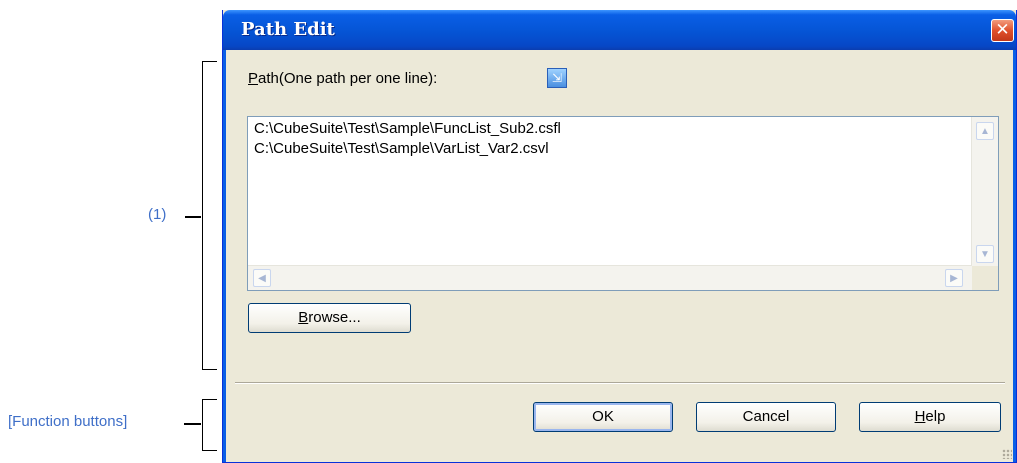 The image size is (1017, 463). I want to click on help-hotkey: H, so click(920, 416).